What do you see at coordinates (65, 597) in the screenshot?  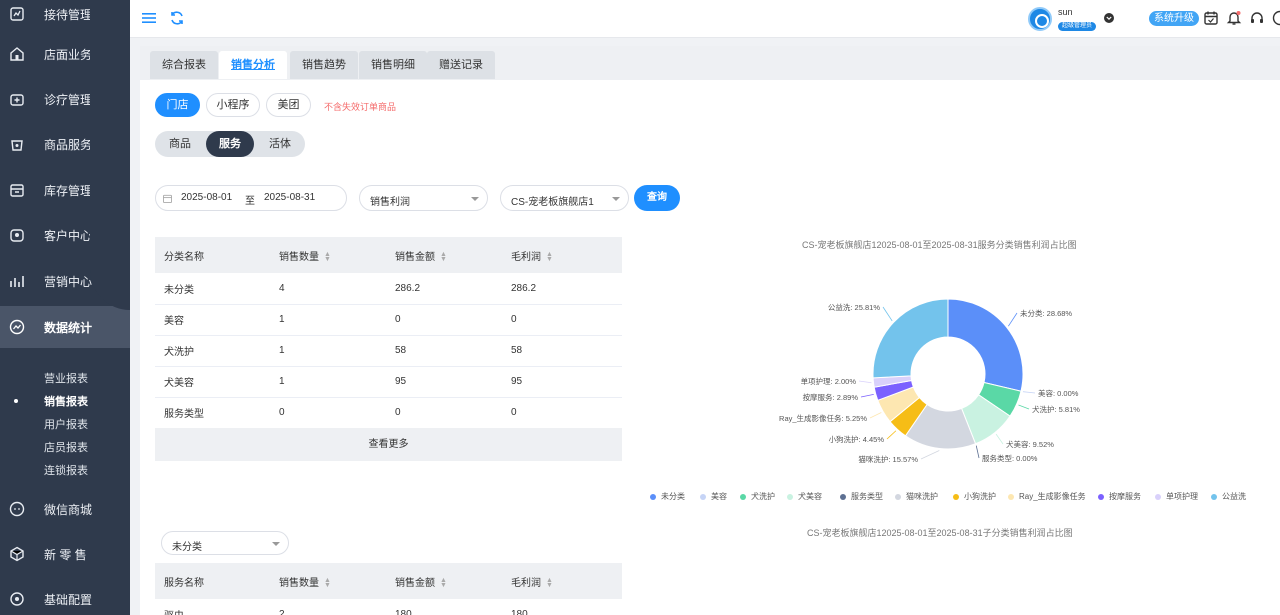 I see `sidebar-item-10: 基础配置` at bounding box center [65, 597].